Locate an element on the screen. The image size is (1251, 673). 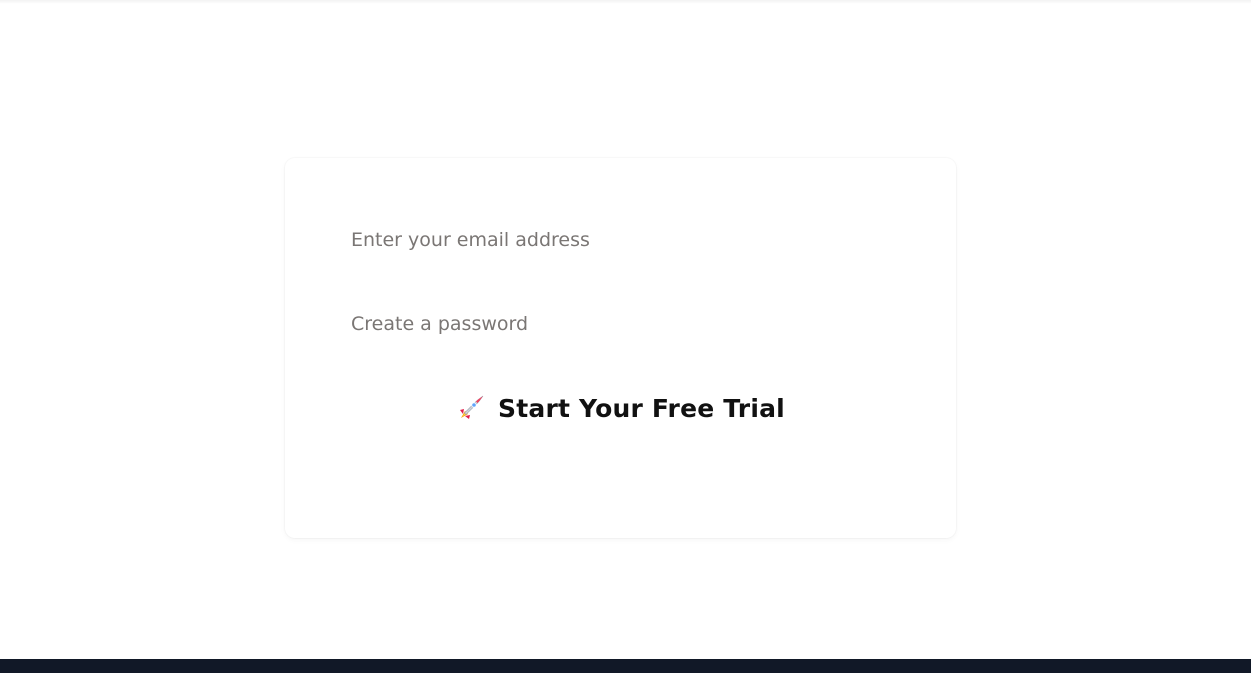
start-free-trial-label: Start Your Free Trial is located at coordinates (641, 408).